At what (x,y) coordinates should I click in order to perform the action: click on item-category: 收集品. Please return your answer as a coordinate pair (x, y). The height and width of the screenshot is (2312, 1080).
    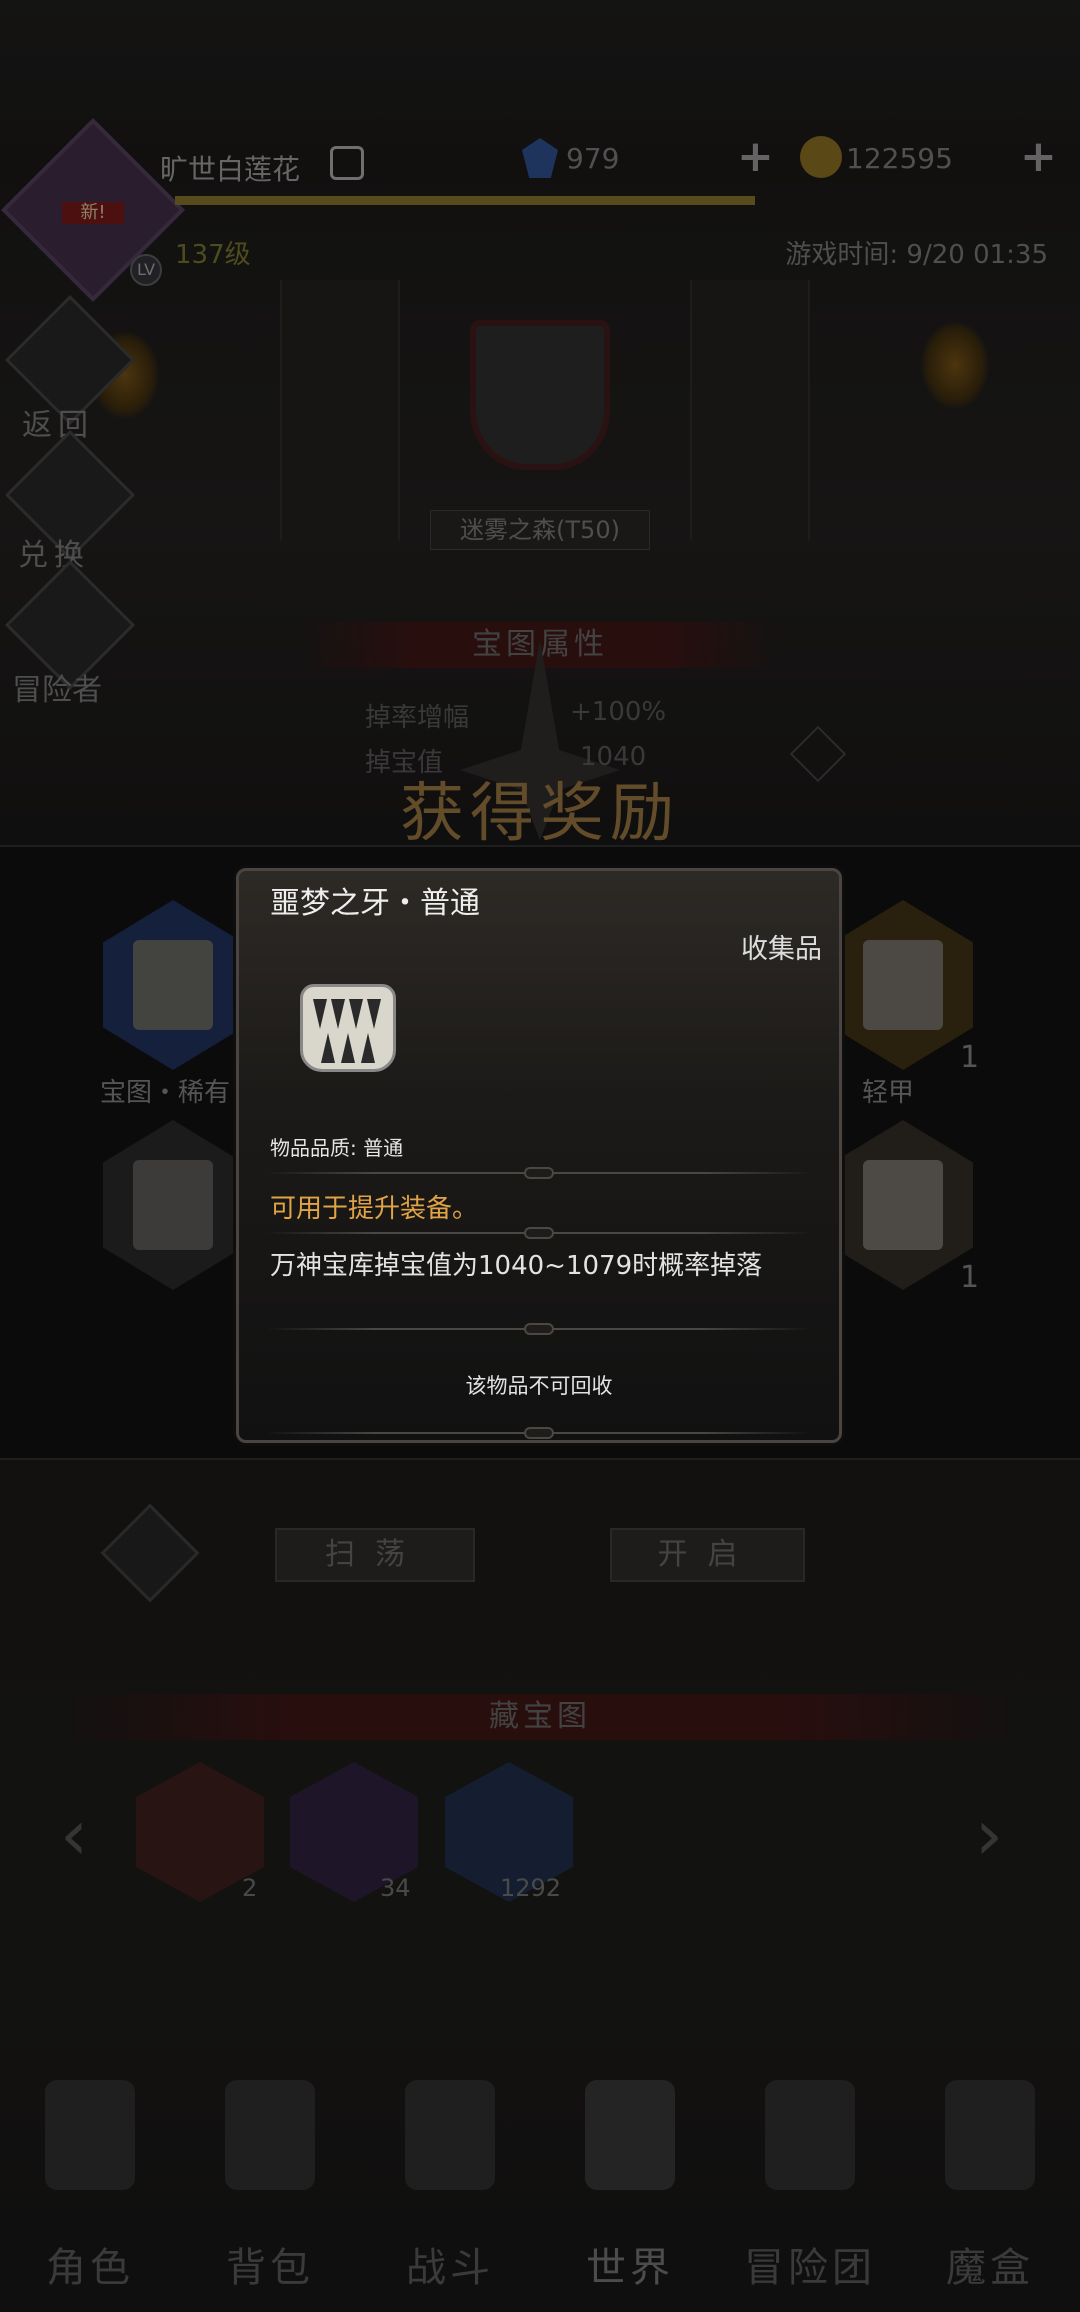
    Looking at the image, I should click on (781, 949).